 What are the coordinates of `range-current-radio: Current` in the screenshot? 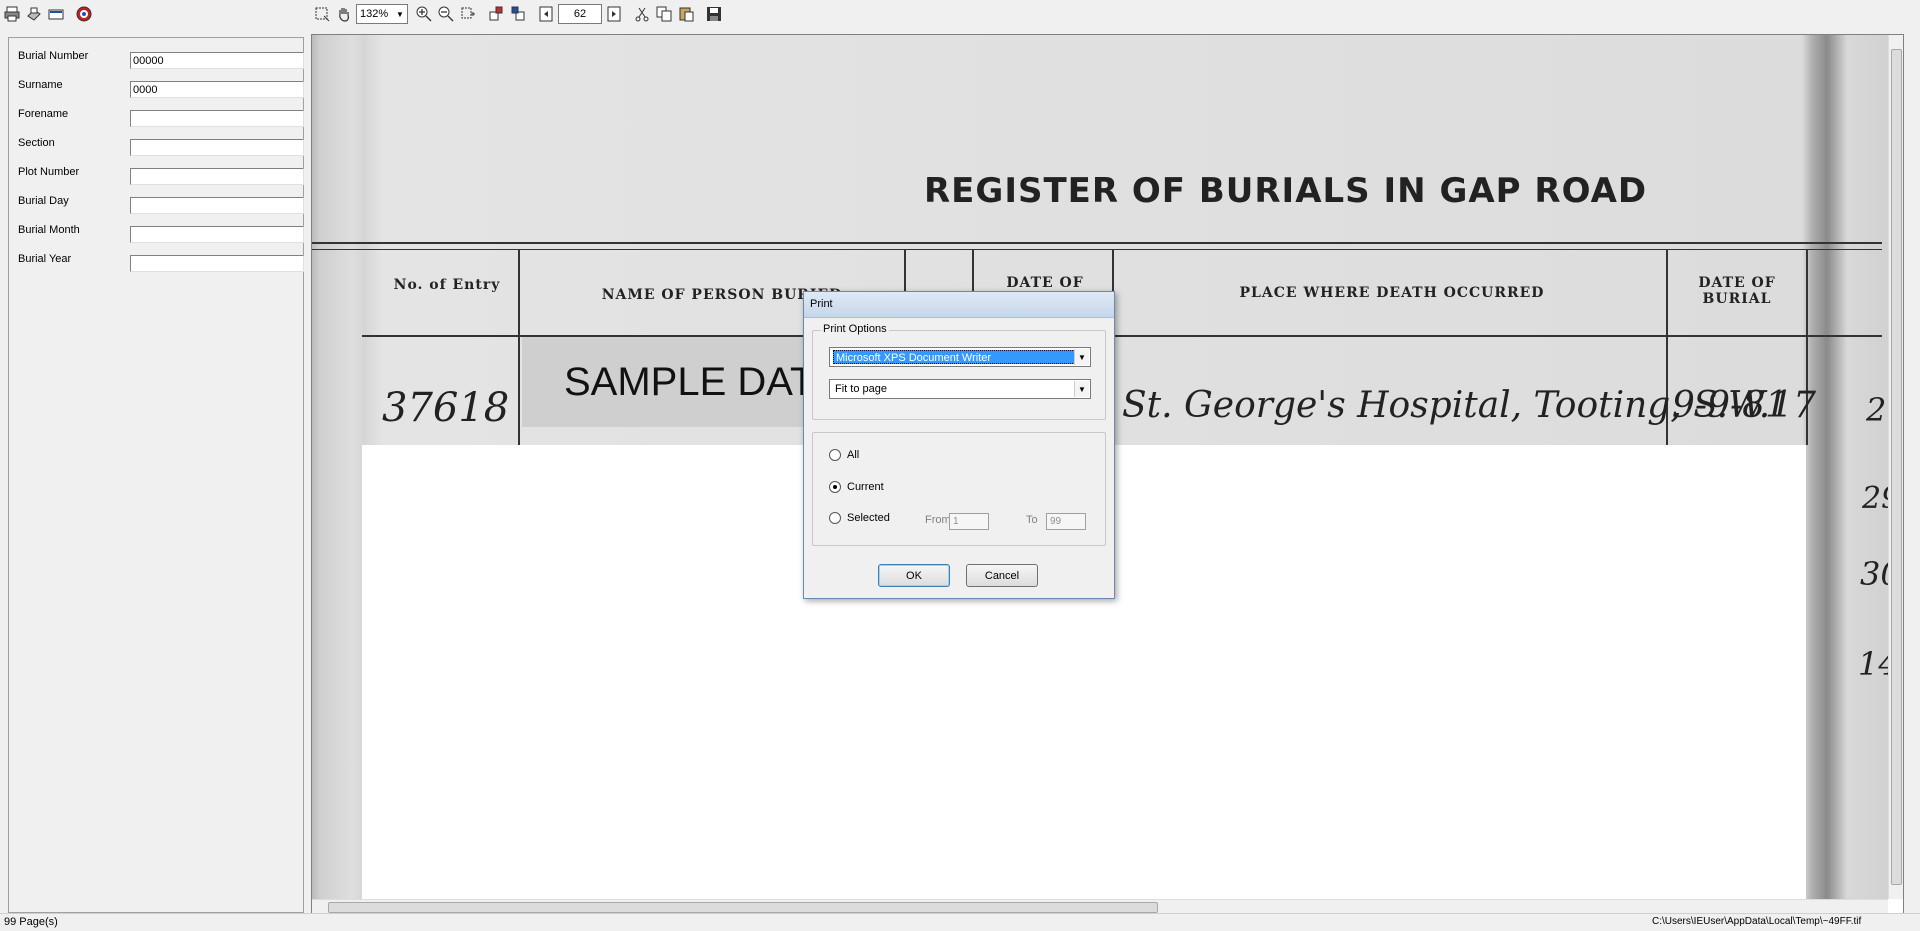 It's located at (856, 487).